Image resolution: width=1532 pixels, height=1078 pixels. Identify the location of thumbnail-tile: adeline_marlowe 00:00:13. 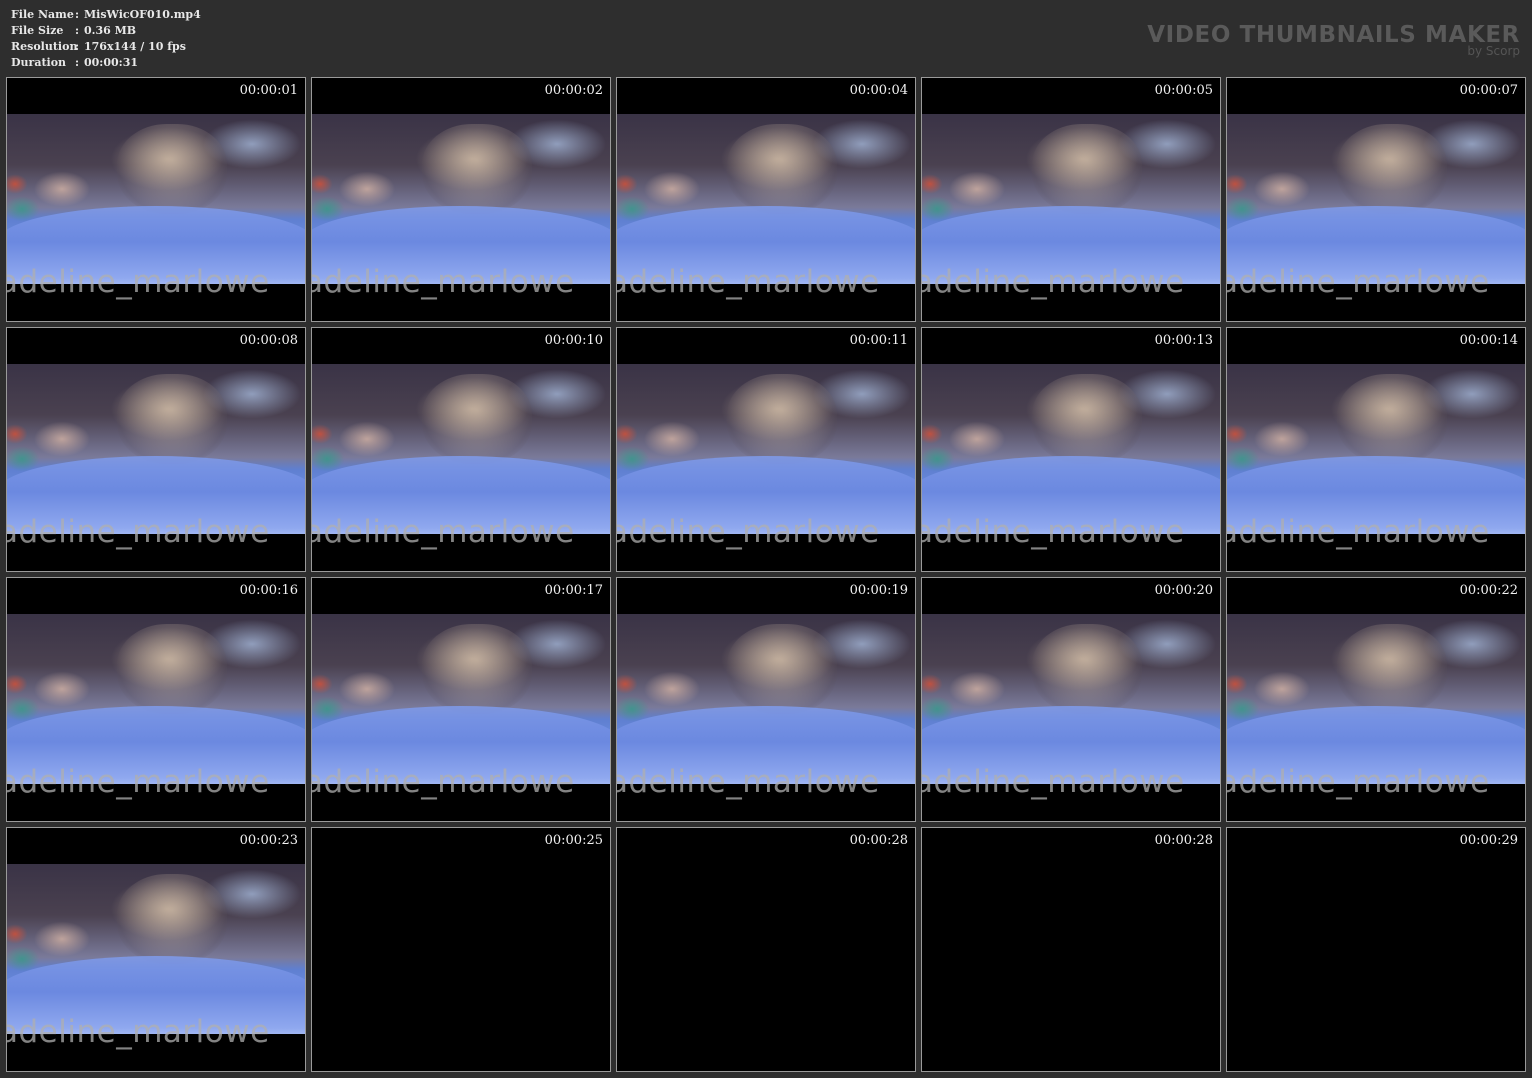
(1071, 449).